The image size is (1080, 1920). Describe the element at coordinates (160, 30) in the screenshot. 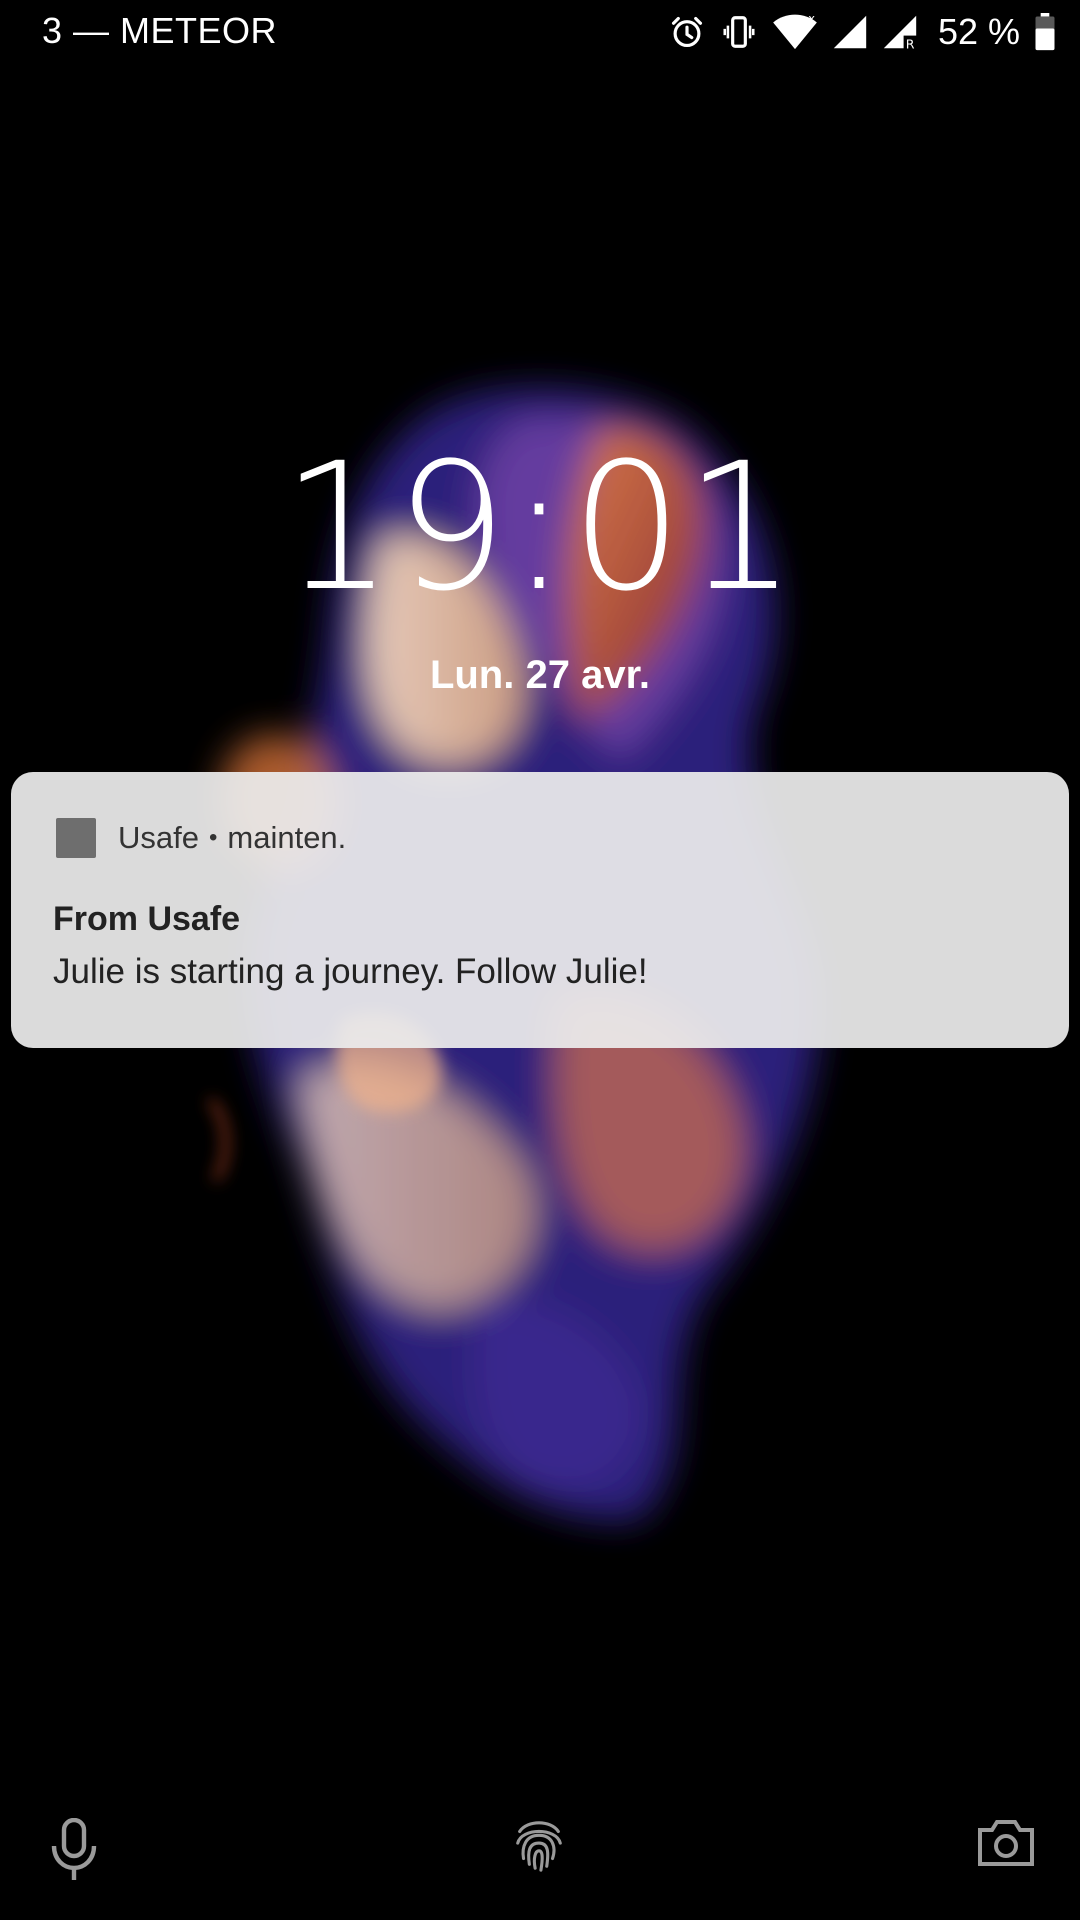

I see `carrier-label: 3 — METEOR` at that location.